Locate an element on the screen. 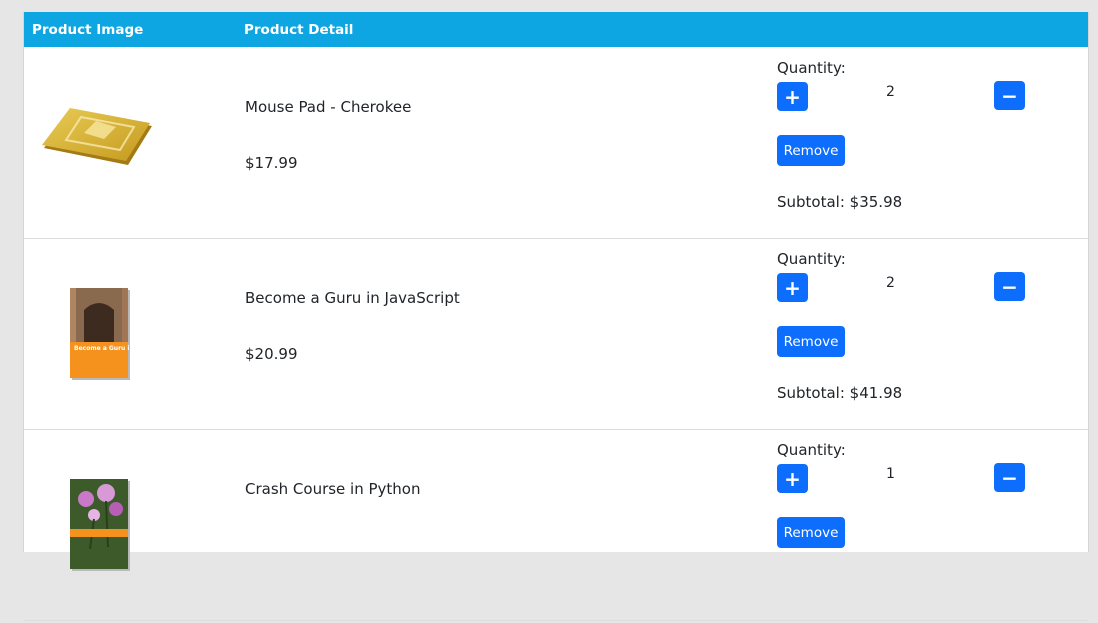  product-name: Become a Guru in JavaScript is located at coordinates (352, 298).